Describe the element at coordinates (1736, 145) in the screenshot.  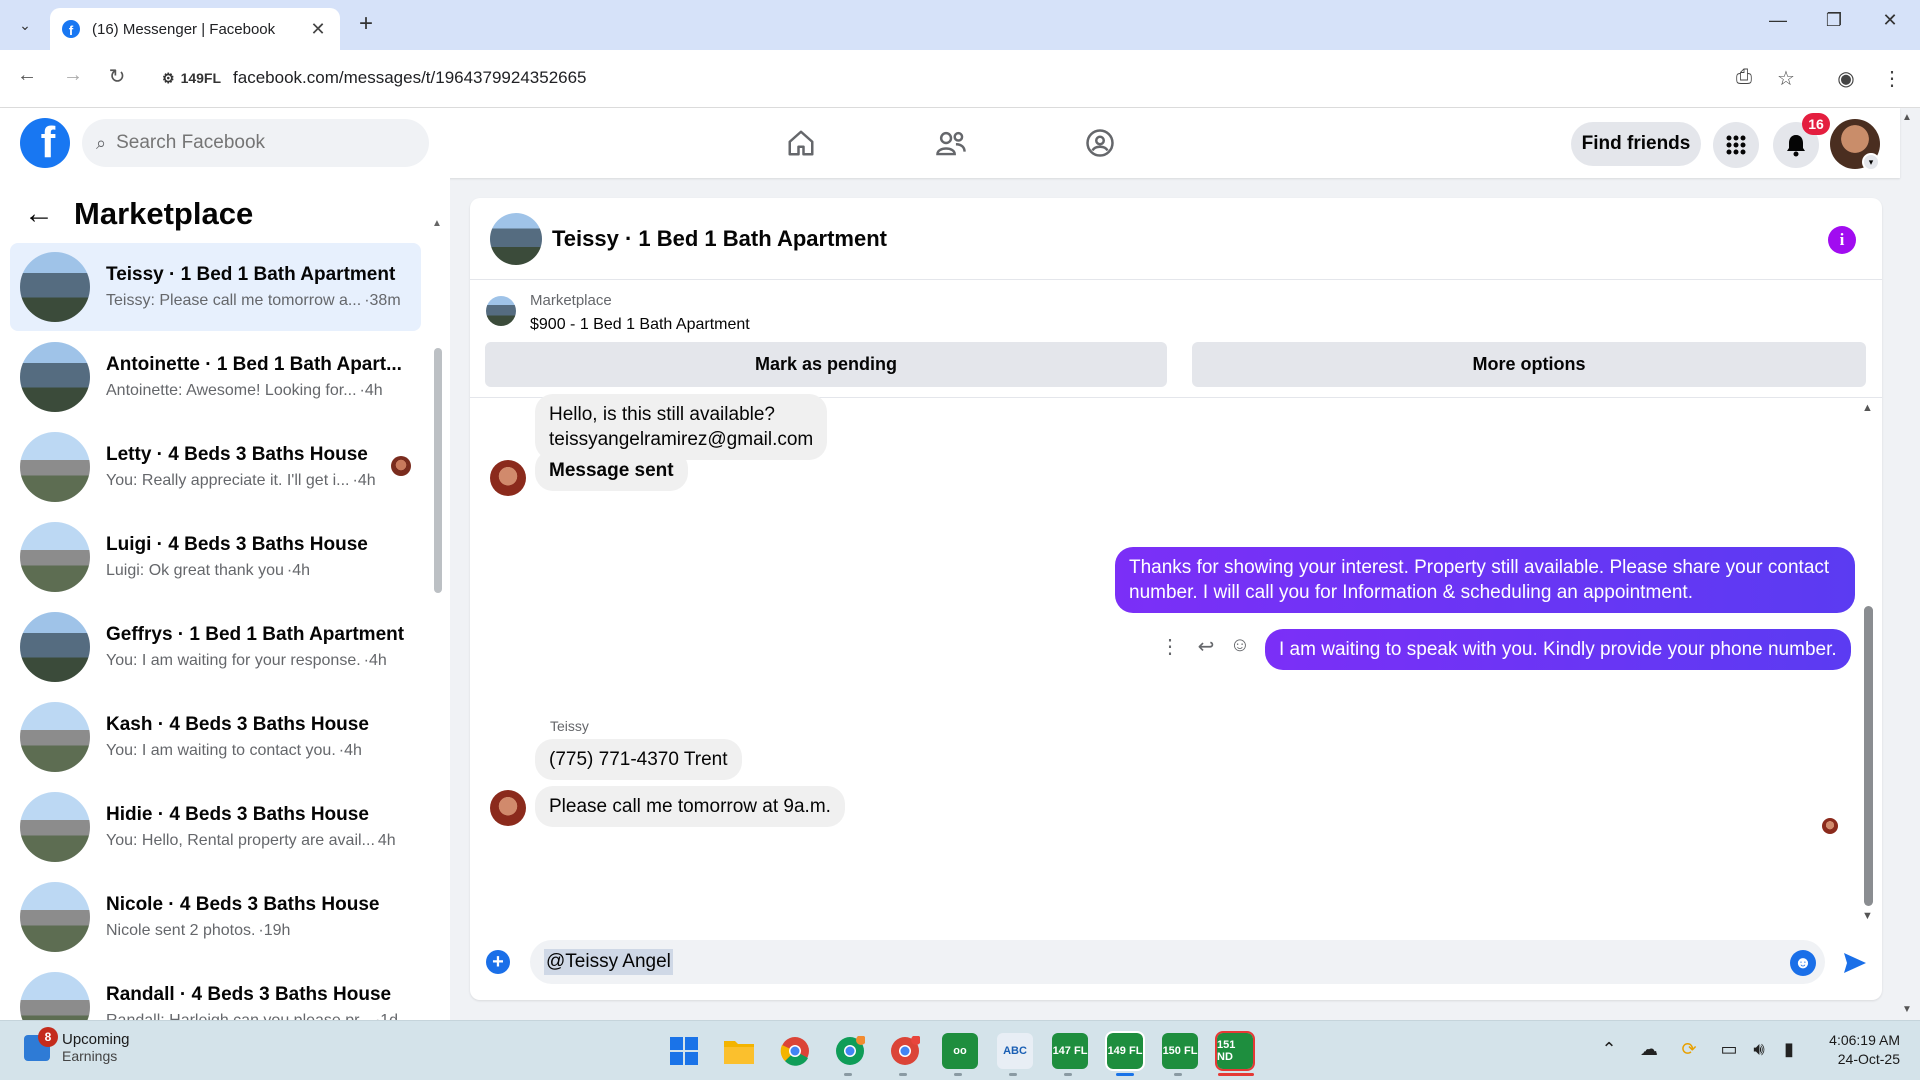
I see `menu-grid-button` at that location.